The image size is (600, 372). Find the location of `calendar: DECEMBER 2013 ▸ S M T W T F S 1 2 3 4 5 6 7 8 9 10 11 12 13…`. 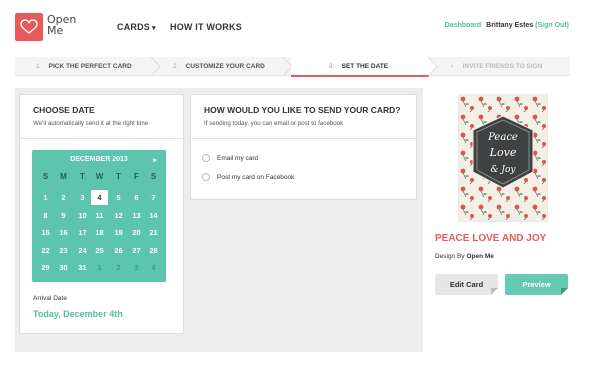

calendar: DECEMBER 2013 ▸ S M T W T F S 1 2 3 4 5 6 7 8 9 10 11 12 13… is located at coordinates (99, 216).